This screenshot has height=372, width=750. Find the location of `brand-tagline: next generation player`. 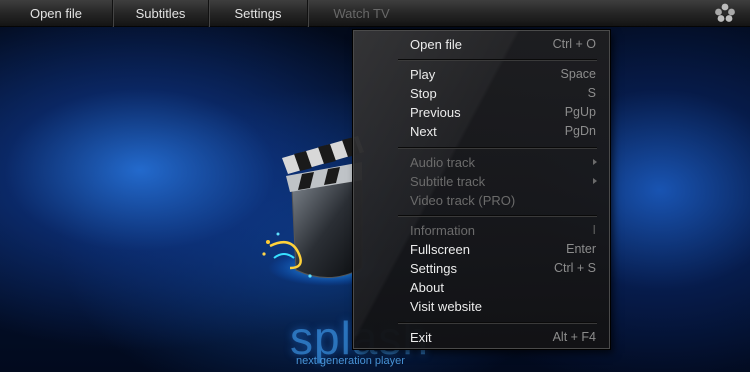

brand-tagline: next generation player is located at coordinates (350, 361).